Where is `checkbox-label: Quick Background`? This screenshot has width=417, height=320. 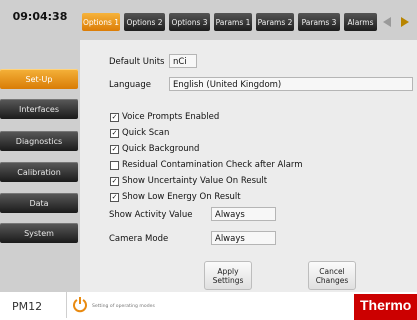
checkbox-label: Quick Background is located at coordinates (161, 149).